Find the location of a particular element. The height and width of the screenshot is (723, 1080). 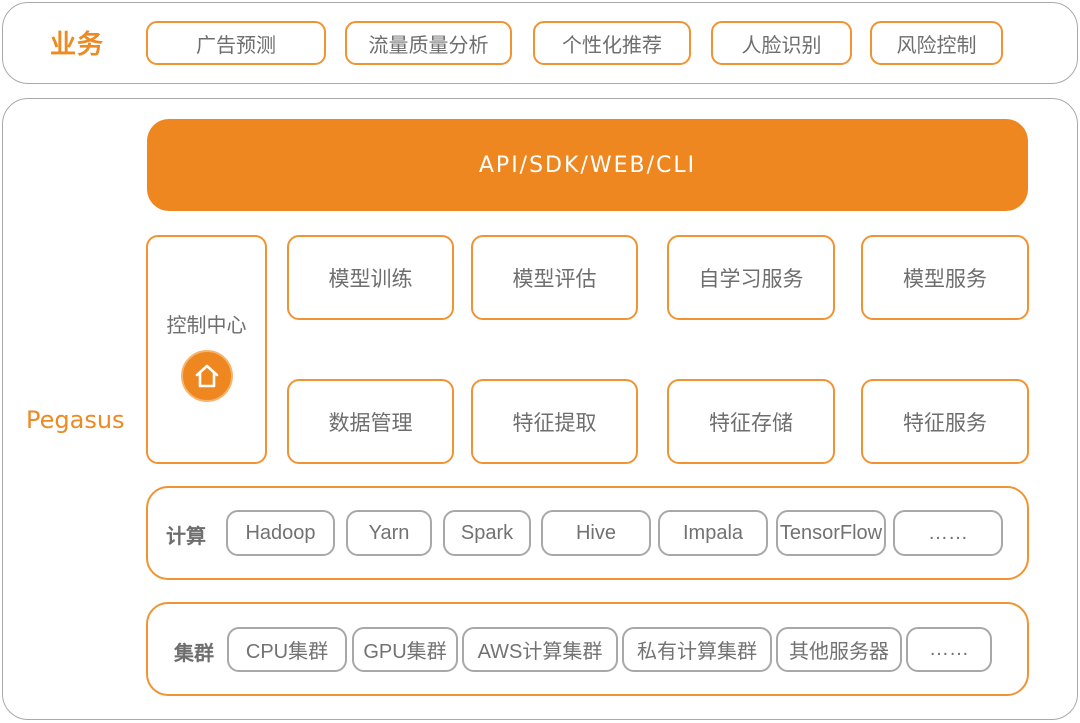

cluster-item-other-servers: 其他服务器 is located at coordinates (839, 649).